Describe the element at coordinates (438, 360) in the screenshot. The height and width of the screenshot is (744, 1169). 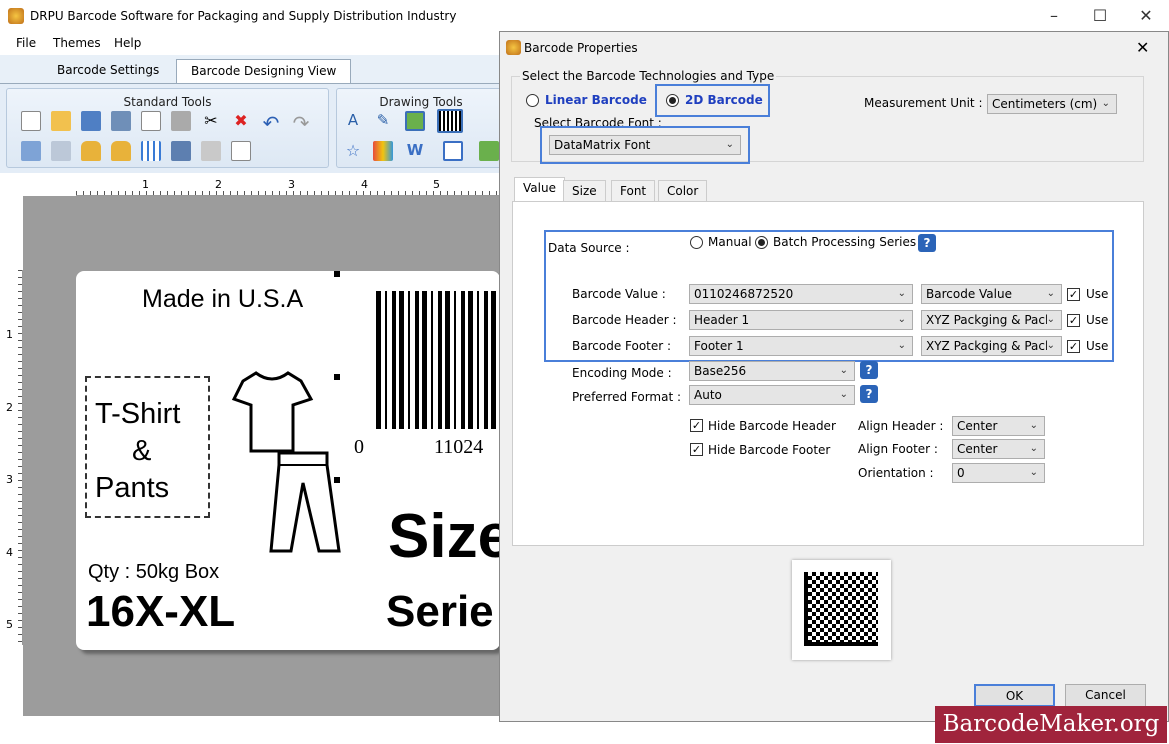
I see `barcode-image` at that location.